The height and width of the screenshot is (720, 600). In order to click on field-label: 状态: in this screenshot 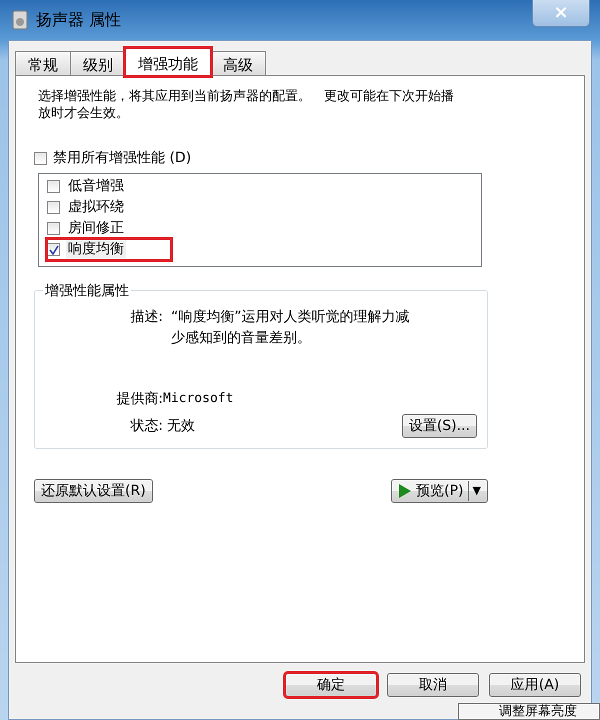, I will do `click(146, 426)`.